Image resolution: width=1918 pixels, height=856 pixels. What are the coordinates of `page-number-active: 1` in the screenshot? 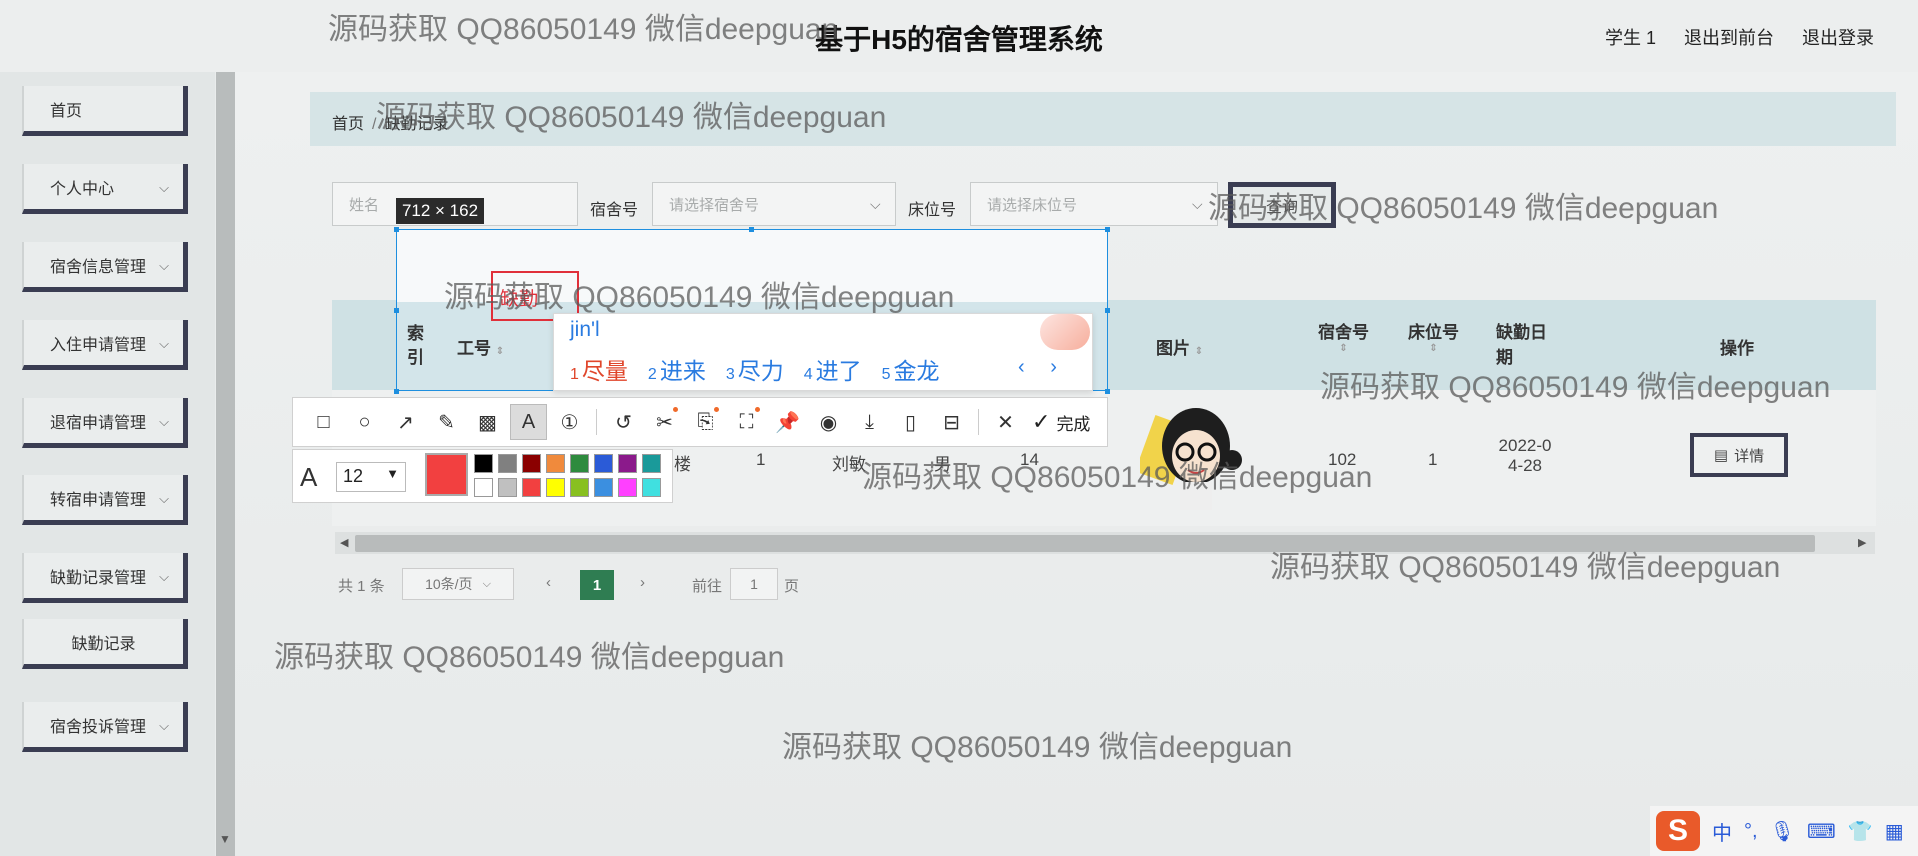 It's located at (597, 585).